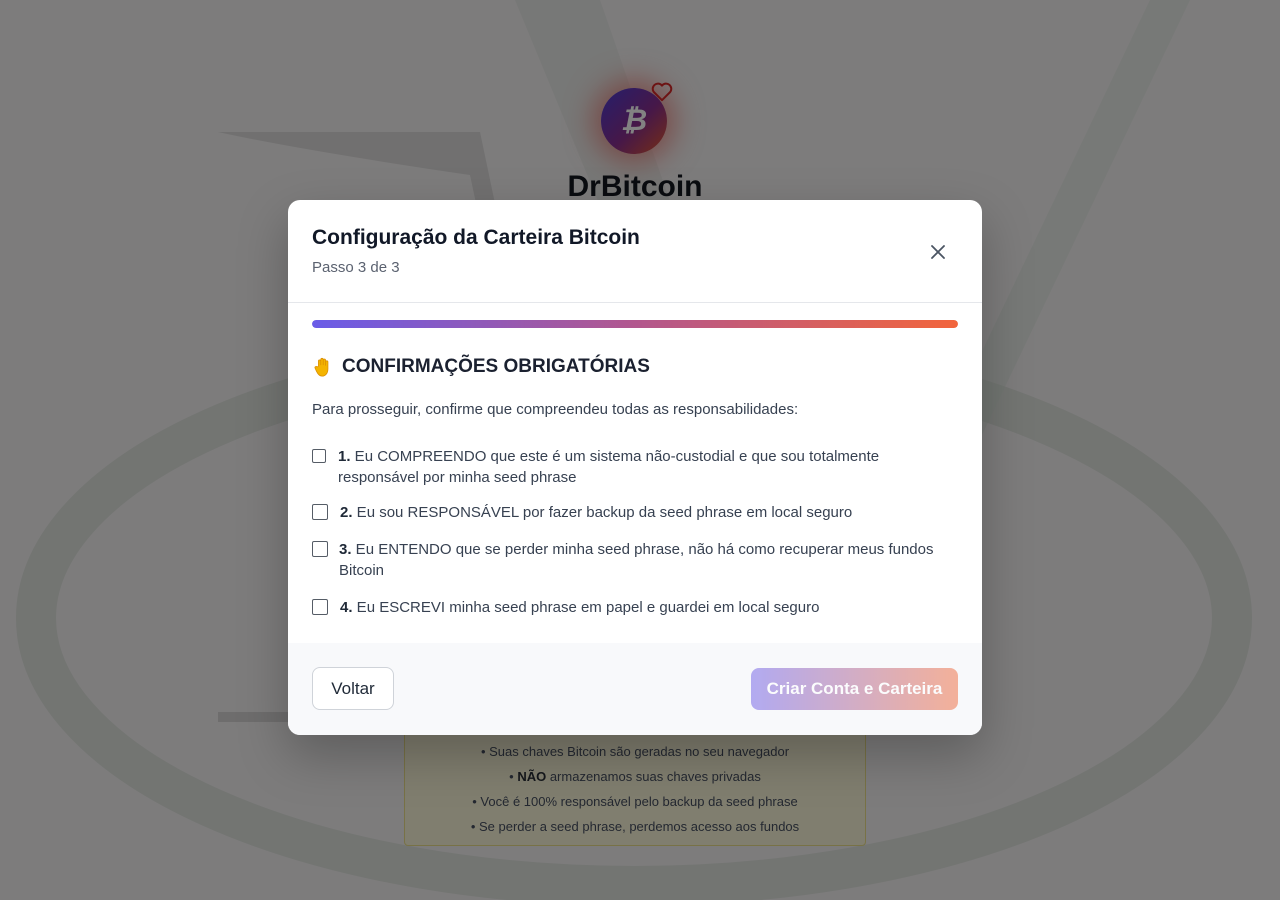 This screenshot has width=1280, height=900. What do you see at coordinates (481, 367) in the screenshot?
I see `section-heading: CONFIRMAÇÕES OBRIGATÓRIAS` at bounding box center [481, 367].